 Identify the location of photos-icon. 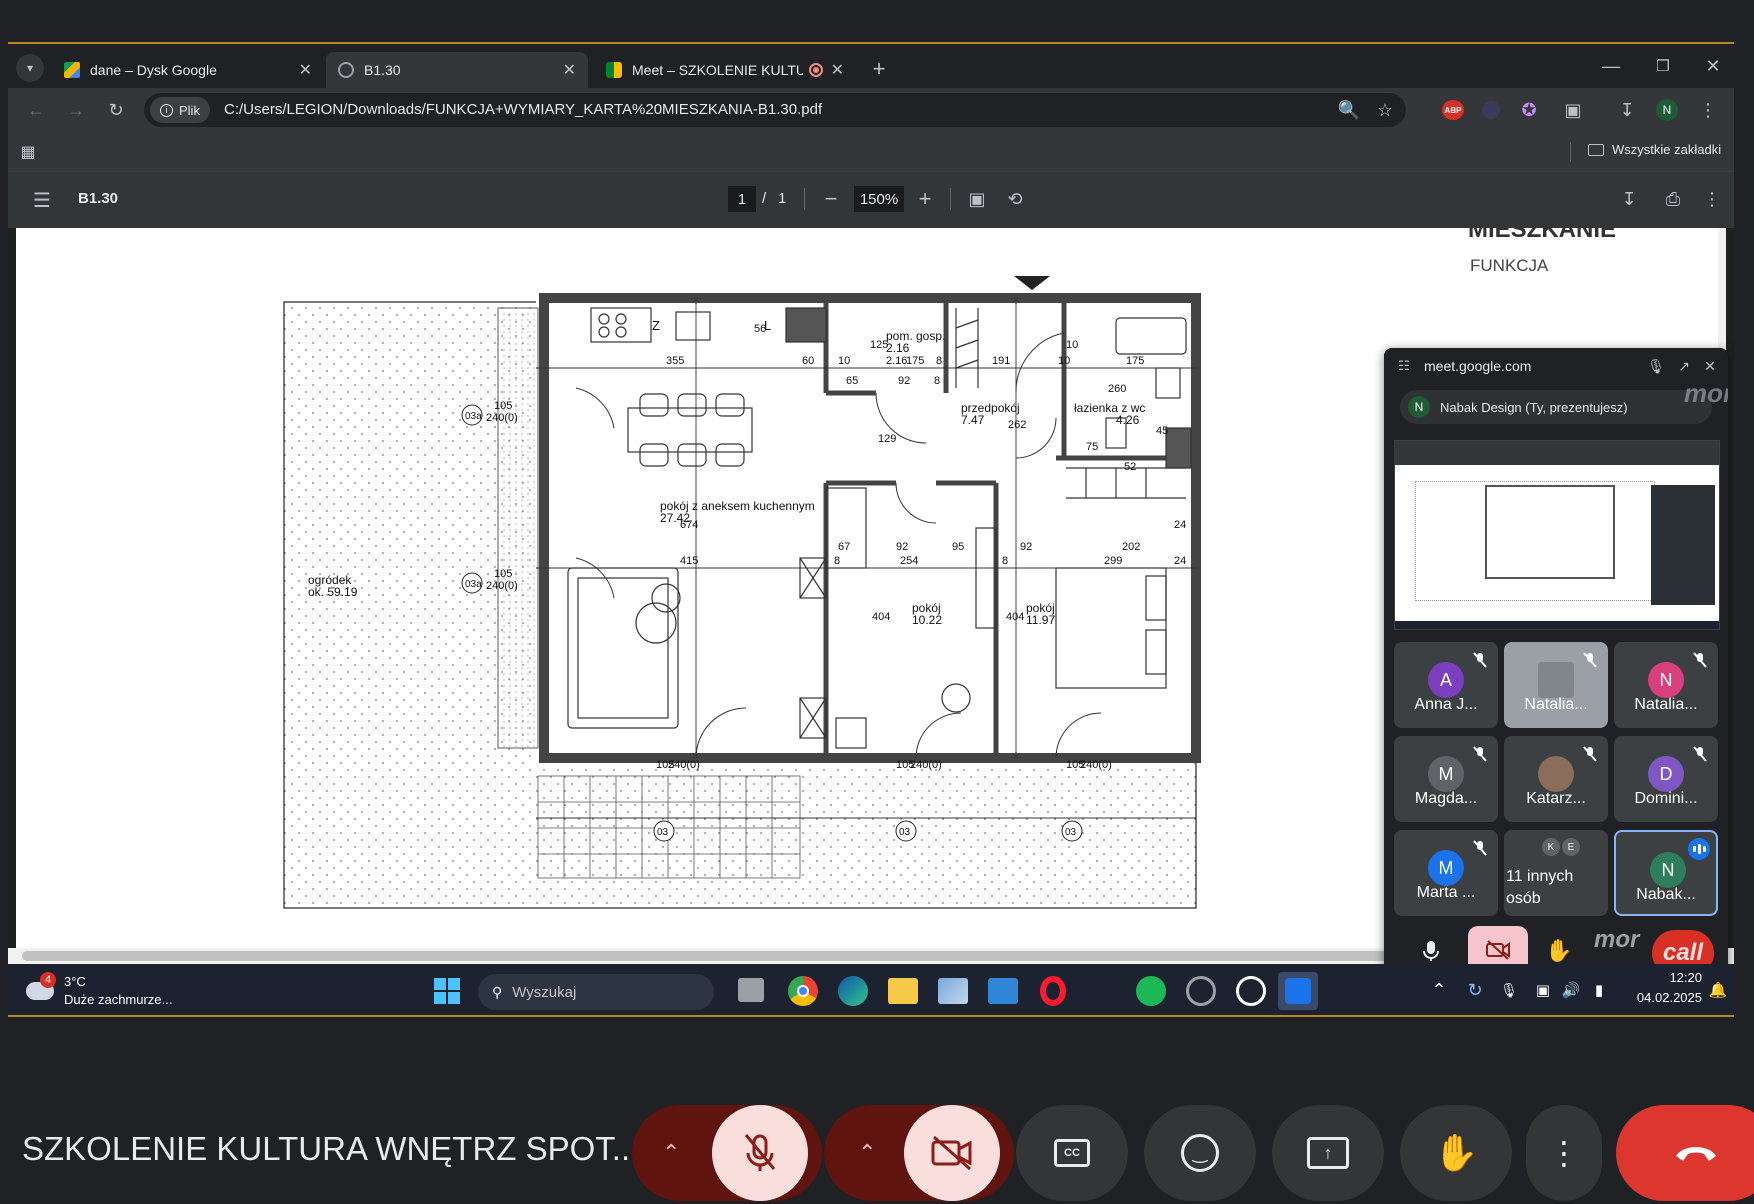
(953, 991).